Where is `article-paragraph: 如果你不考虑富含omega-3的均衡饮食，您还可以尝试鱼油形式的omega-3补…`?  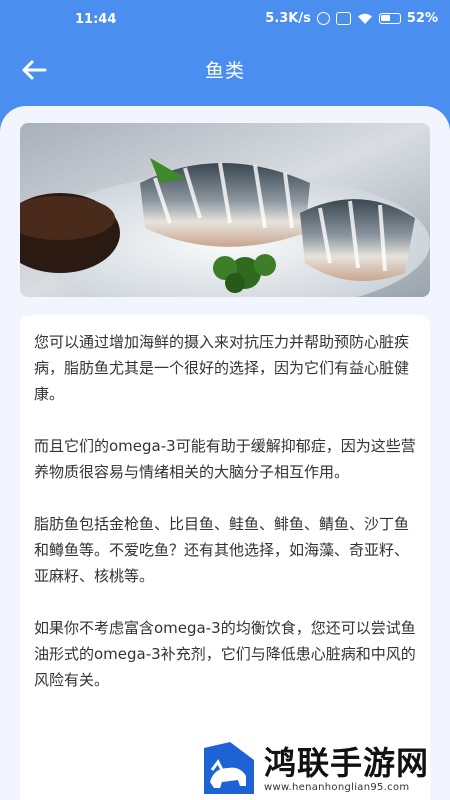
article-paragraph: 如果你不考虑富含omega-3的均衡饮食，您还可以尝试鱼油形式的omega-3补… is located at coordinates (225, 654).